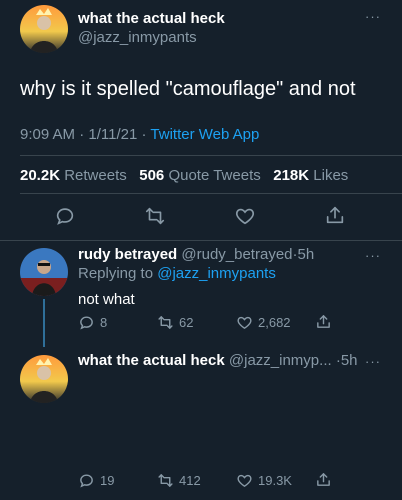  Describe the element at coordinates (186, 322) in the screenshot. I see `retweet-count: 62` at that location.